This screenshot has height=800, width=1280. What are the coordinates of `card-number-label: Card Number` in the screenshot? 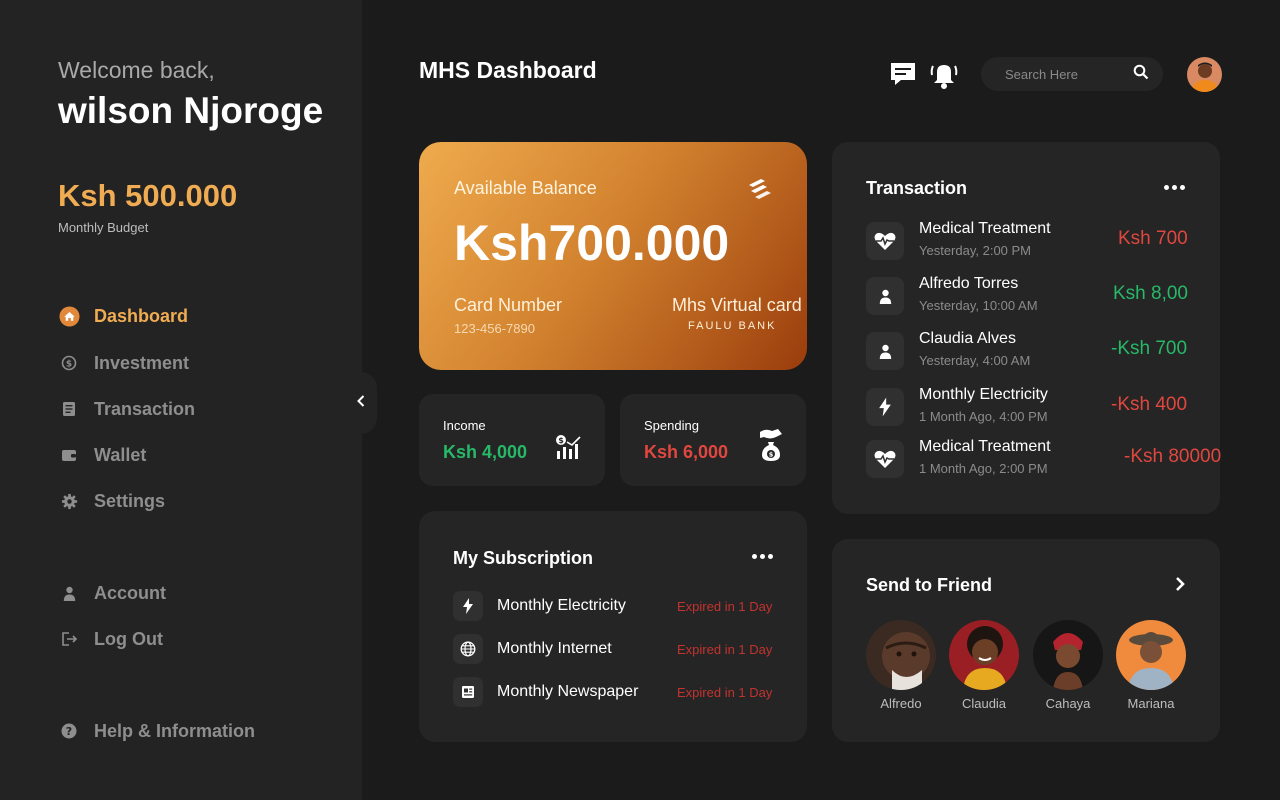 It's located at (508, 305).